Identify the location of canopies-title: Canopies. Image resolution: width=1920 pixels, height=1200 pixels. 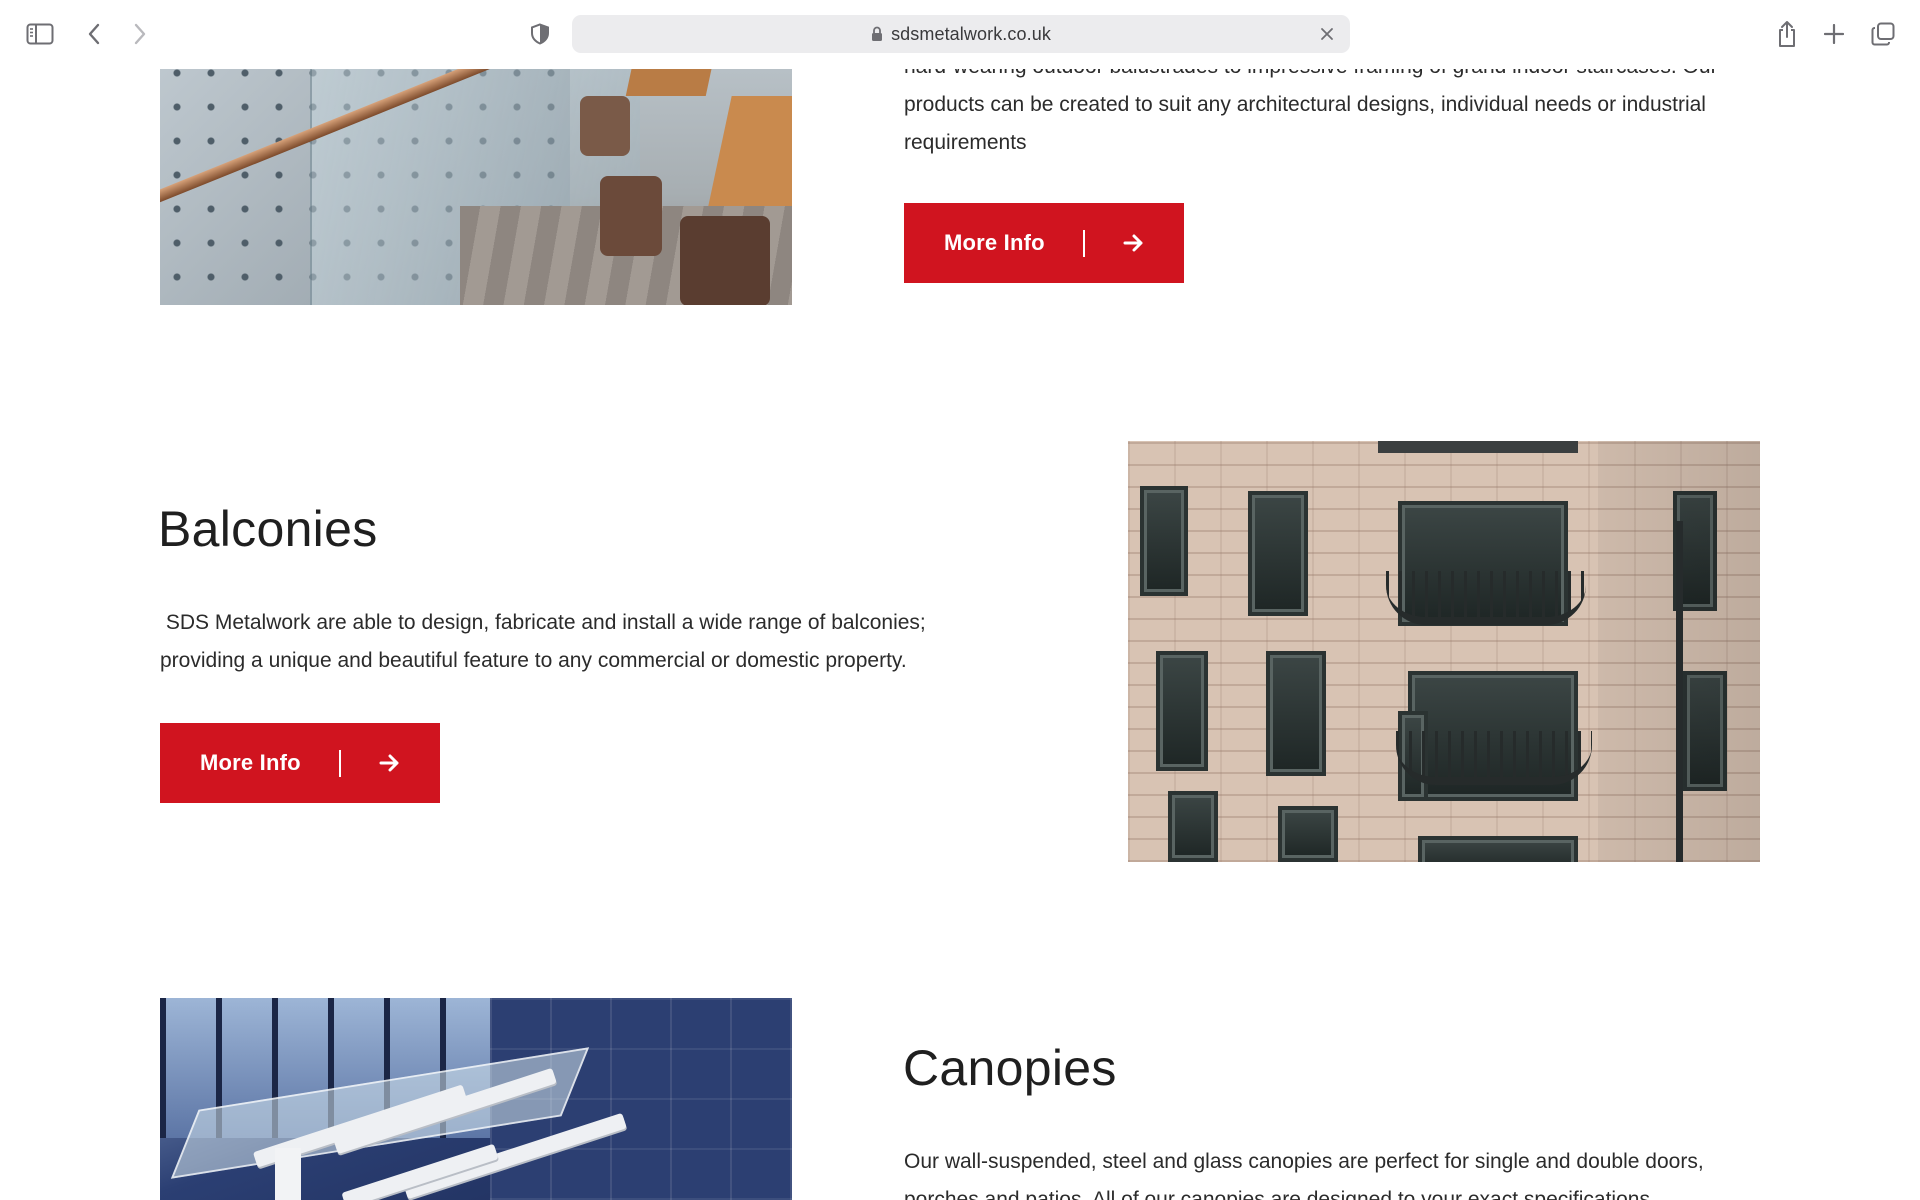
(1010, 1068).